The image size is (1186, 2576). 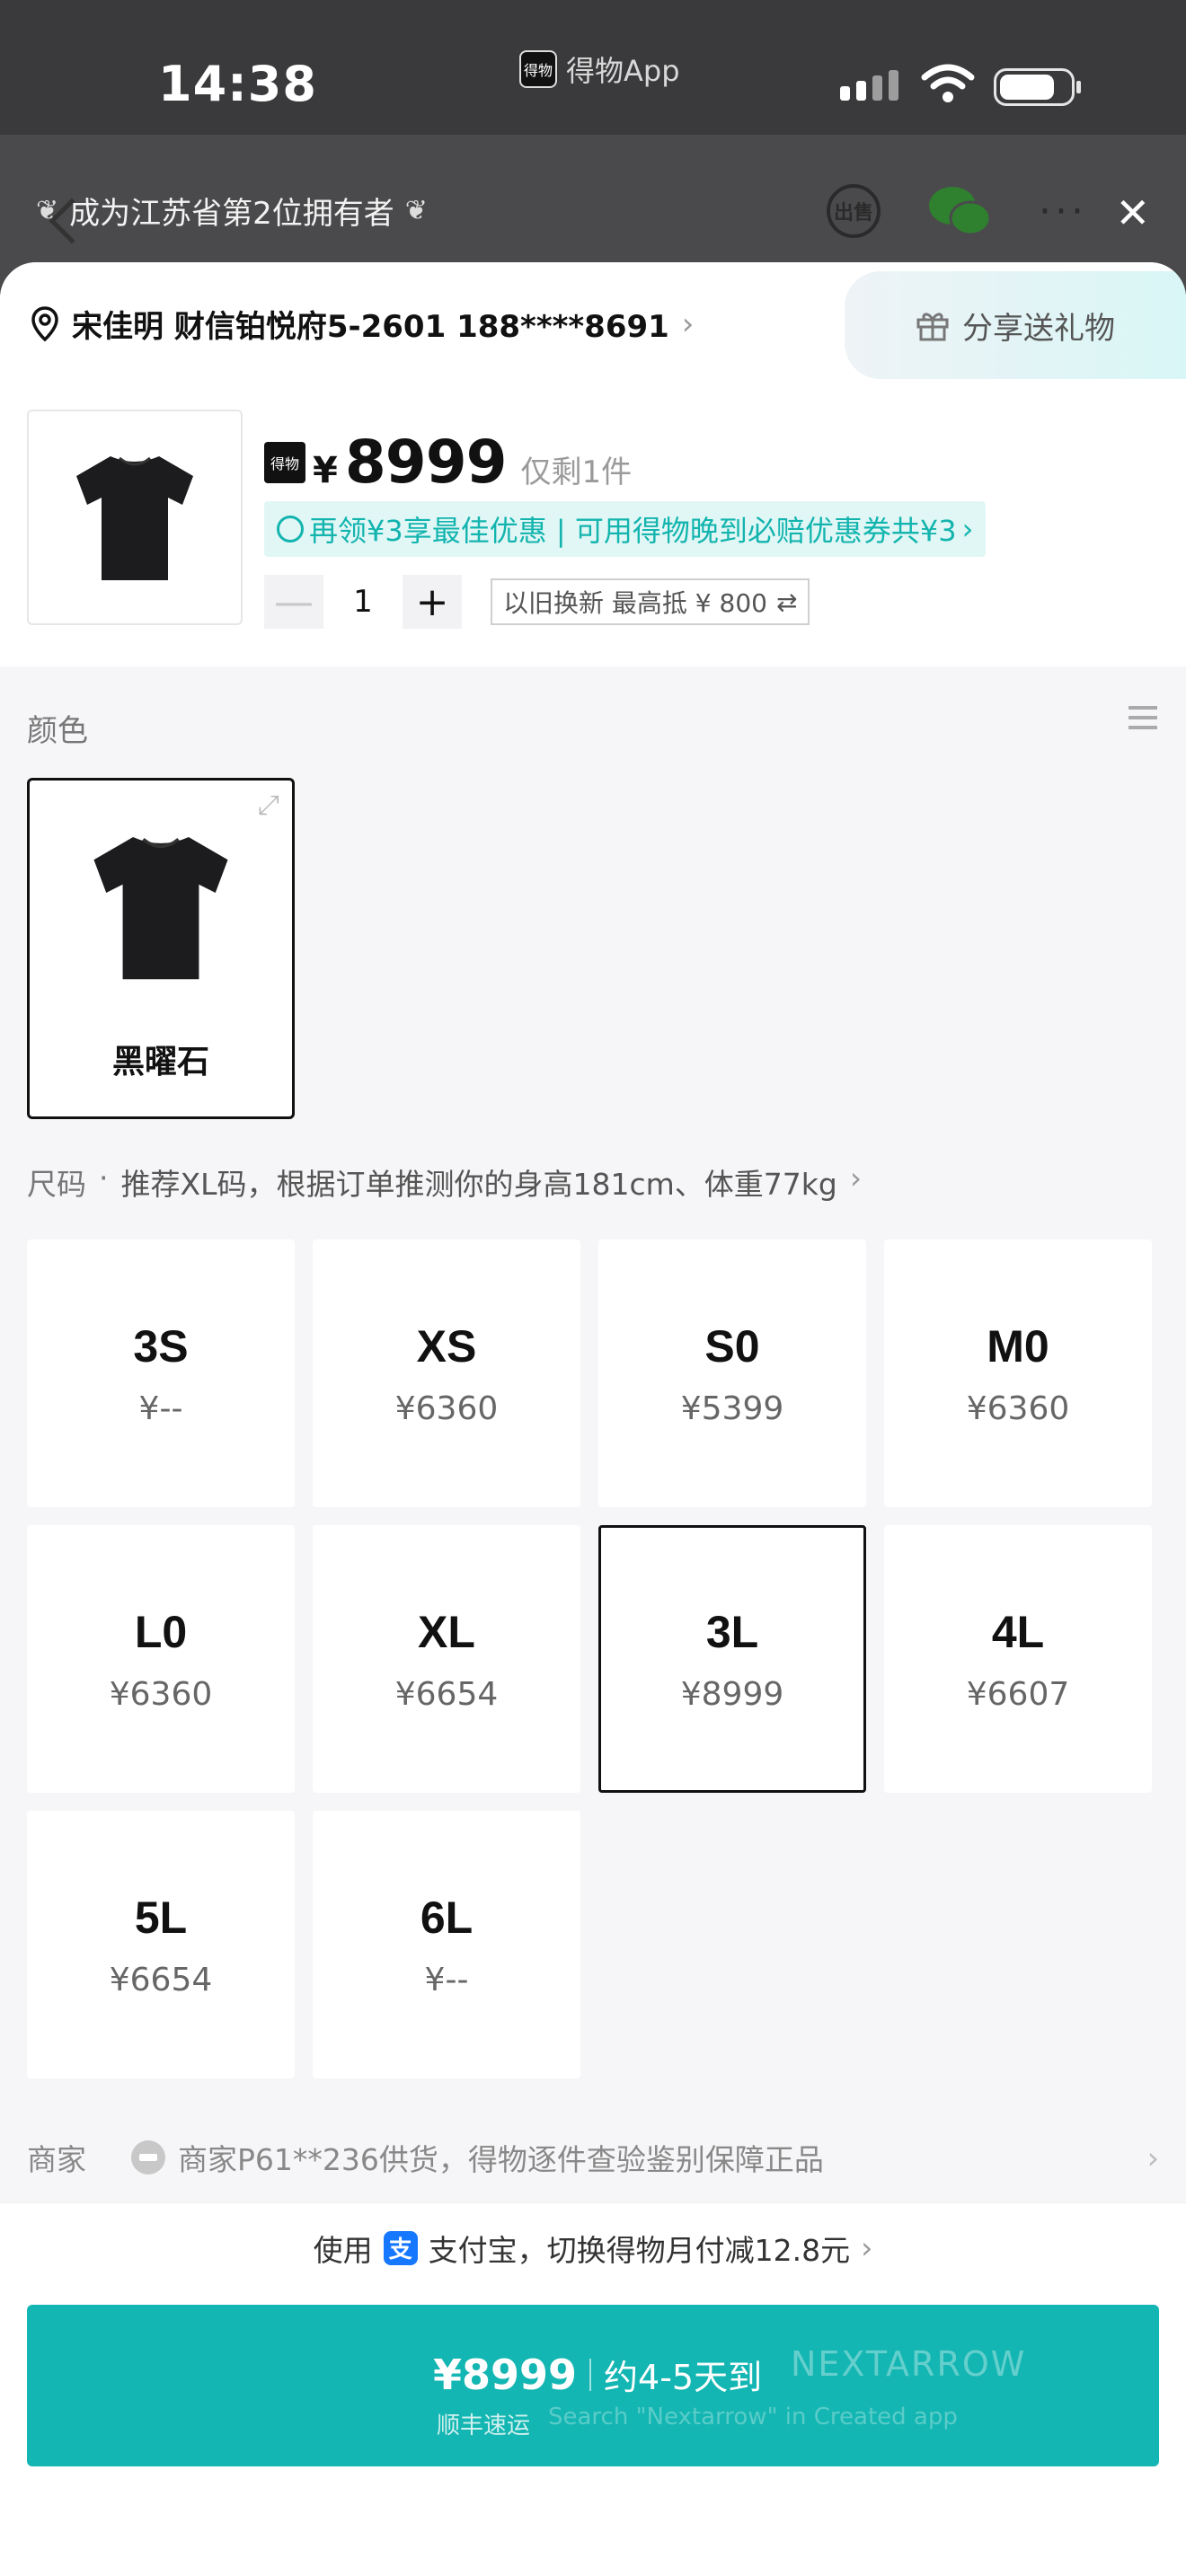 I want to click on owner-banner-text: 成为江苏省第2位拥有者, so click(x=231, y=214).